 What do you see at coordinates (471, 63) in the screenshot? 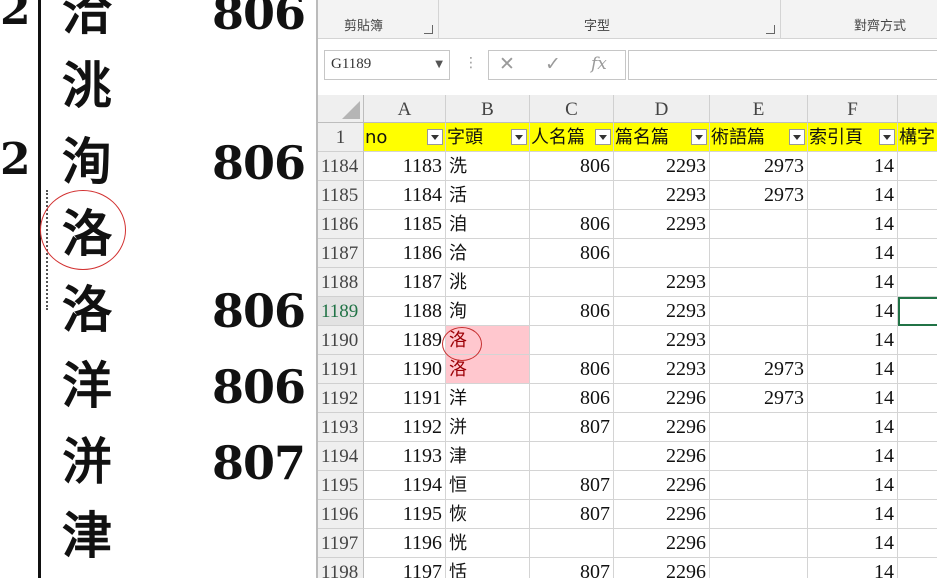
I see `drag-handle-icon: ⋮` at bounding box center [471, 63].